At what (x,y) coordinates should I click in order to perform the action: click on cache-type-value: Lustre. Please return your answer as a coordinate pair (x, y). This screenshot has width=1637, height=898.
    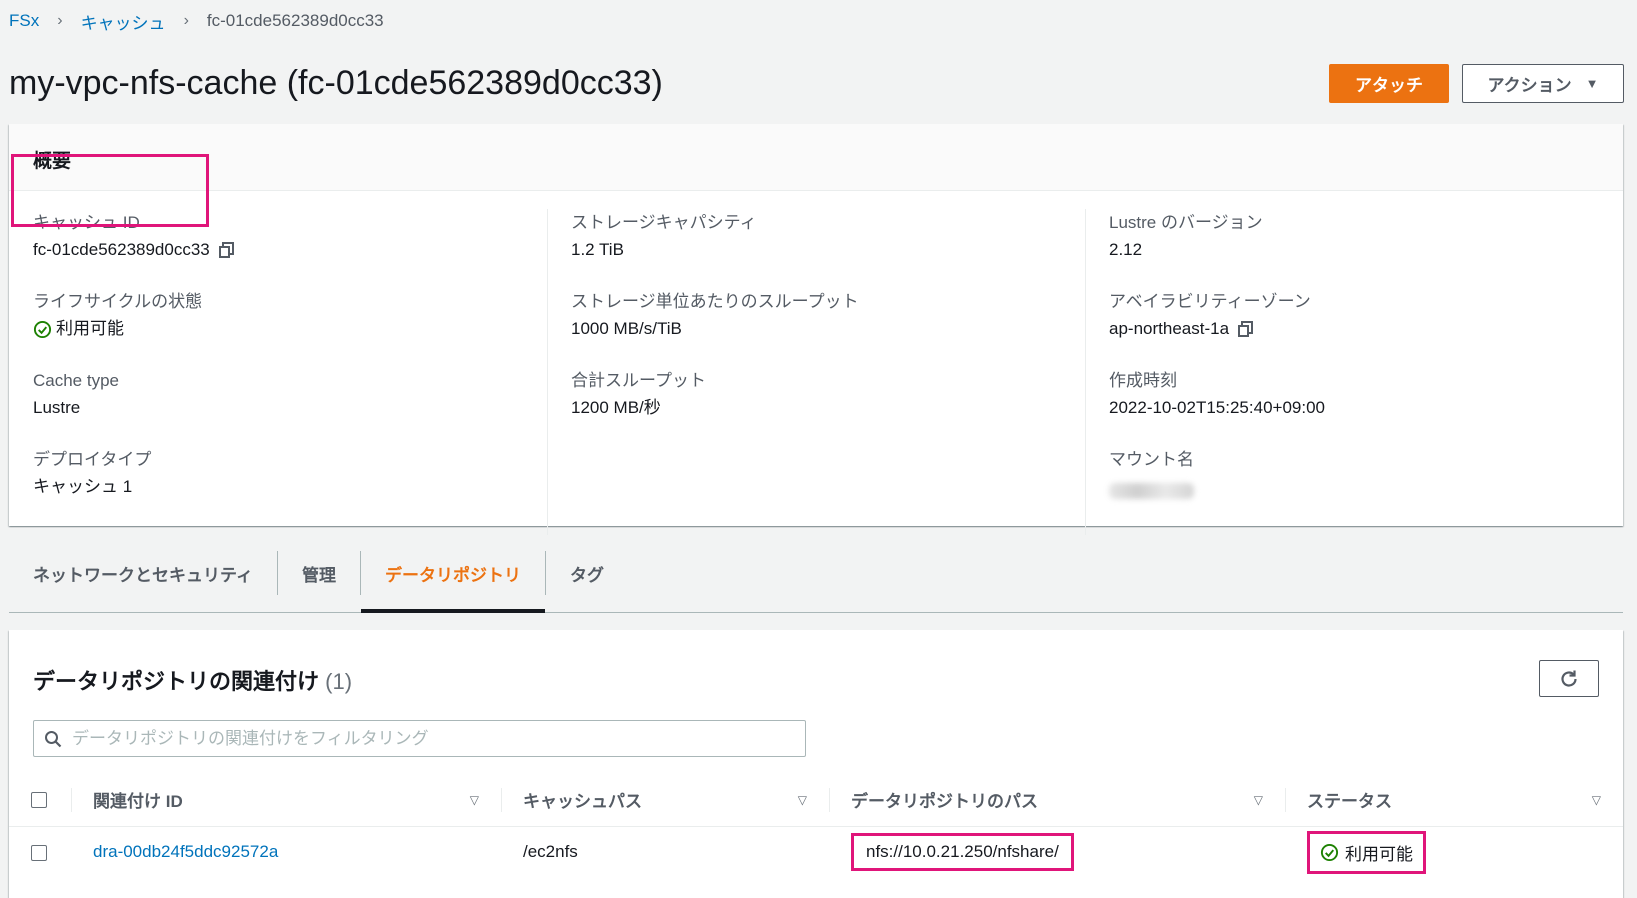
    Looking at the image, I should click on (57, 407).